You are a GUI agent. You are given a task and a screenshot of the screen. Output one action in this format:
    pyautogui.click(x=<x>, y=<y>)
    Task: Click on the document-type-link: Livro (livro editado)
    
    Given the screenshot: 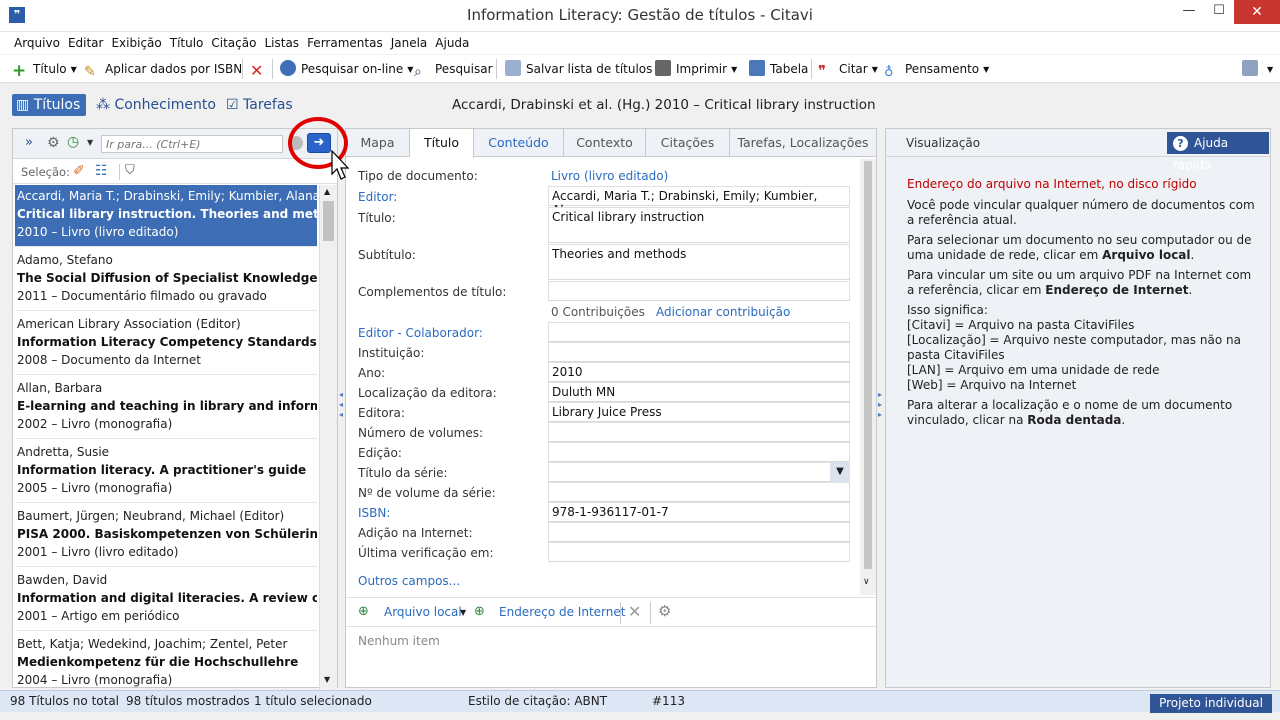 What is the action you would take?
    pyautogui.click(x=609, y=176)
    